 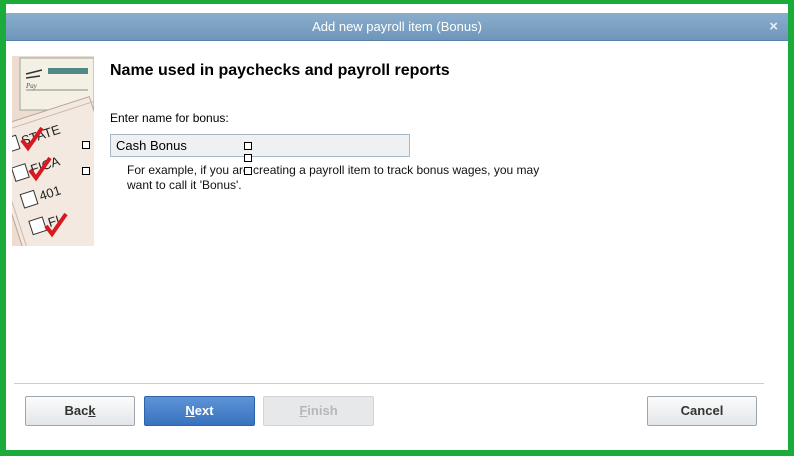 What do you see at coordinates (389, 384) in the screenshot?
I see `footer-divider` at bounding box center [389, 384].